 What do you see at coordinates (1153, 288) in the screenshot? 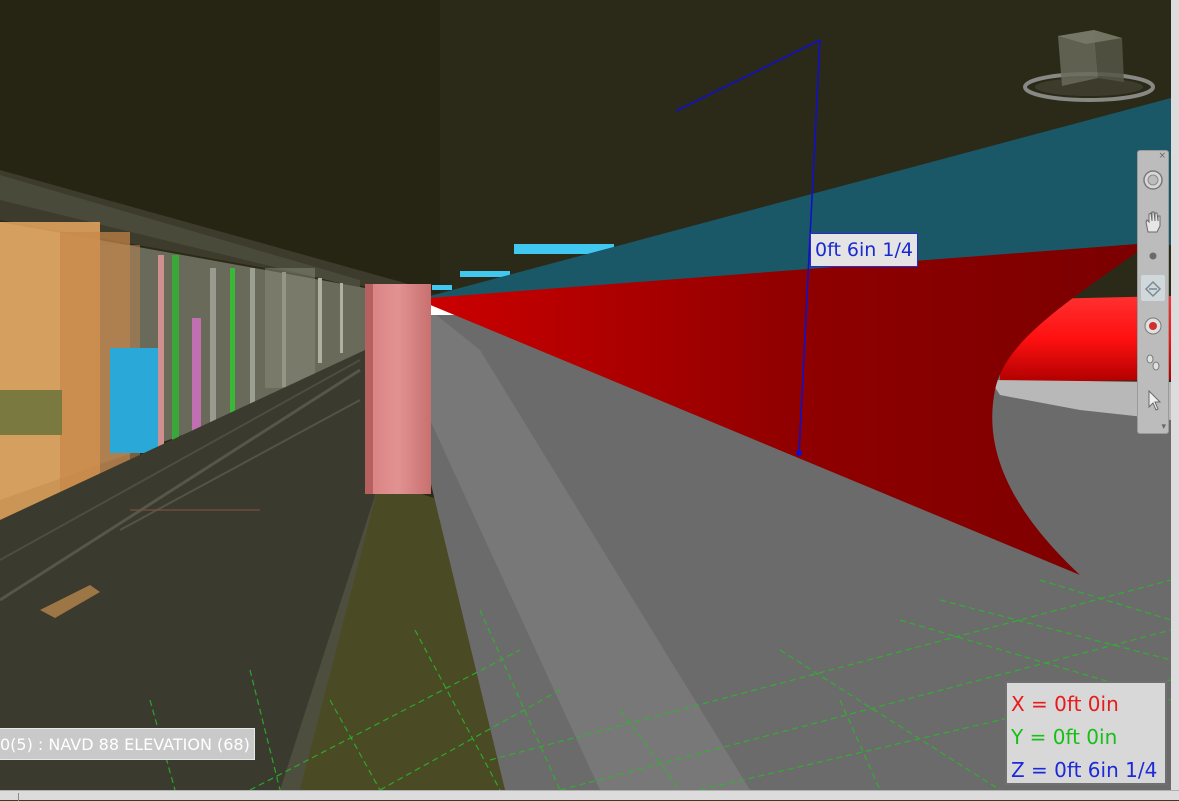
I see `orbit-icon` at bounding box center [1153, 288].